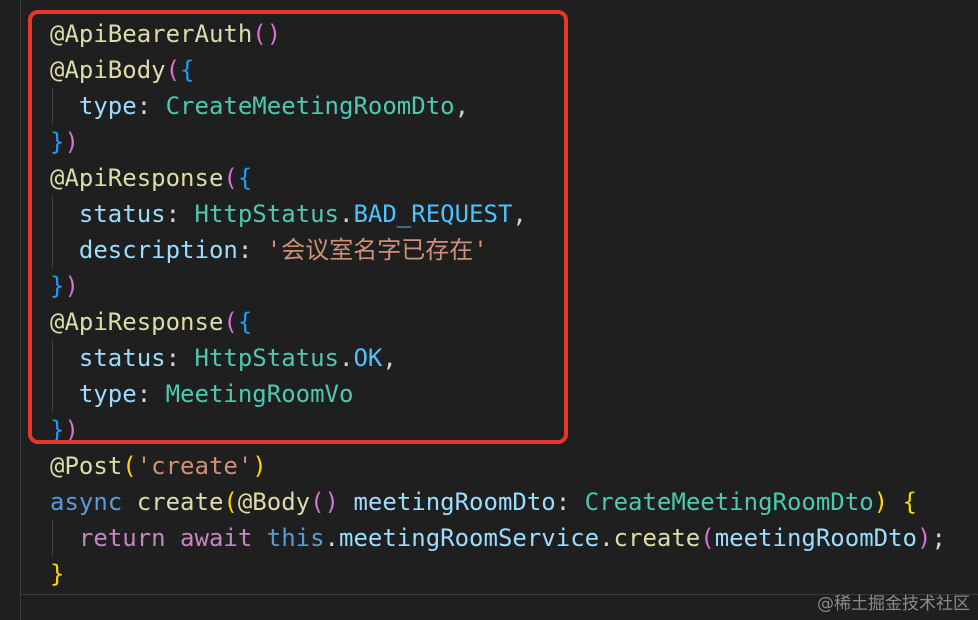  Describe the element at coordinates (570, 502) in the screenshot. I see `code-token: :` at that location.